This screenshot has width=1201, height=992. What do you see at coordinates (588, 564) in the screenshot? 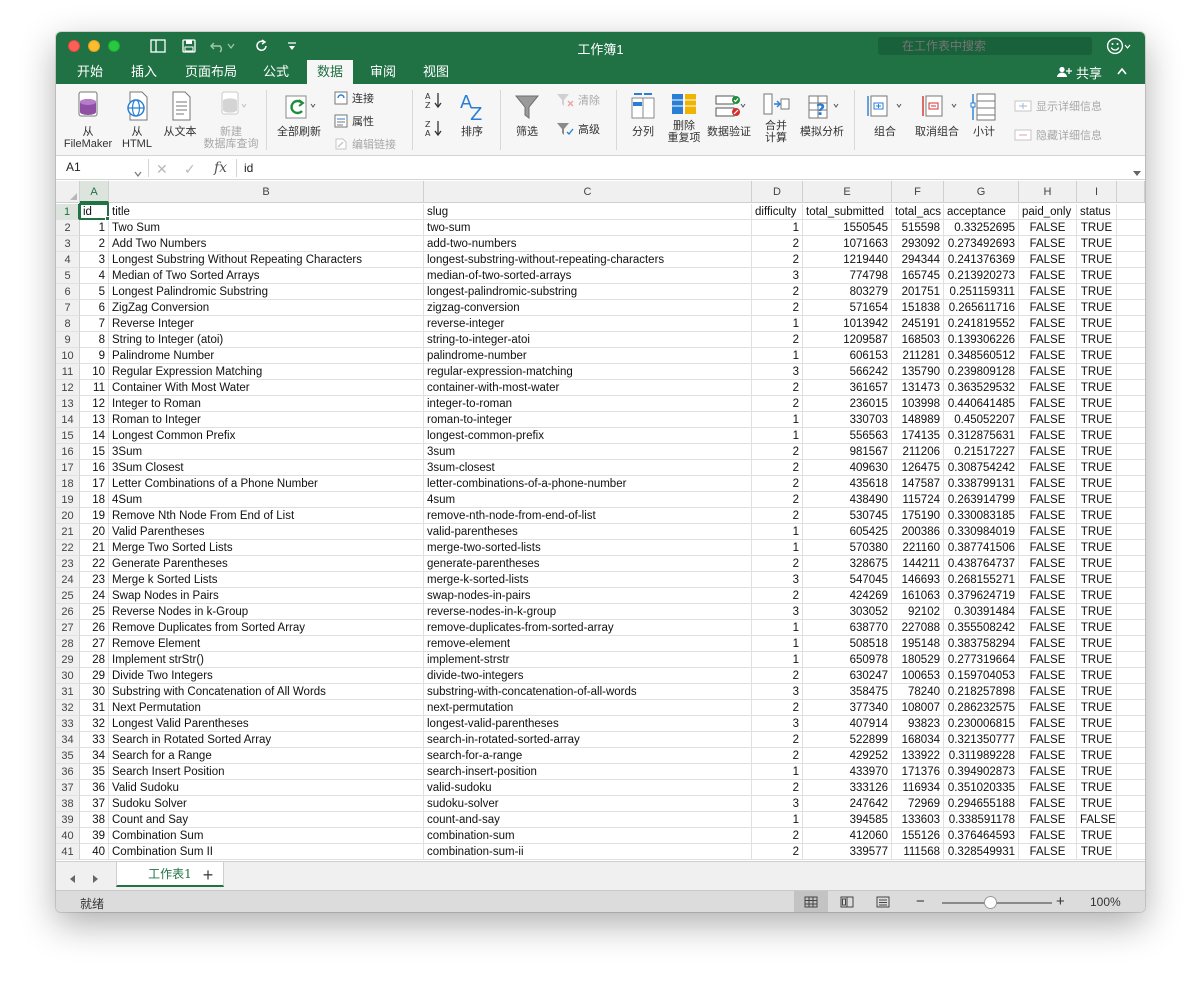
I see `cell: generate-parentheses` at bounding box center [588, 564].